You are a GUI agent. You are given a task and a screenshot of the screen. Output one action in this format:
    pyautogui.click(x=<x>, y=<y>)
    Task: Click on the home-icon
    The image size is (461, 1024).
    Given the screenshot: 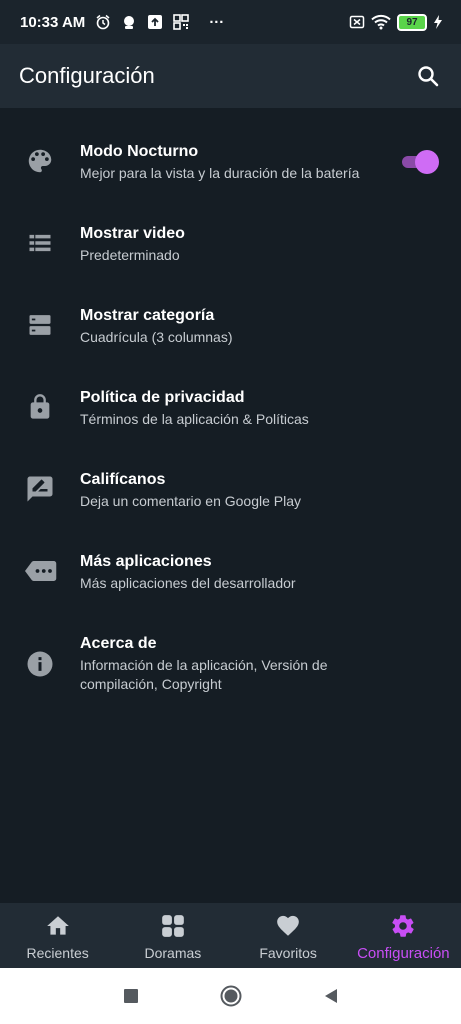 What is the action you would take?
    pyautogui.click(x=58, y=926)
    